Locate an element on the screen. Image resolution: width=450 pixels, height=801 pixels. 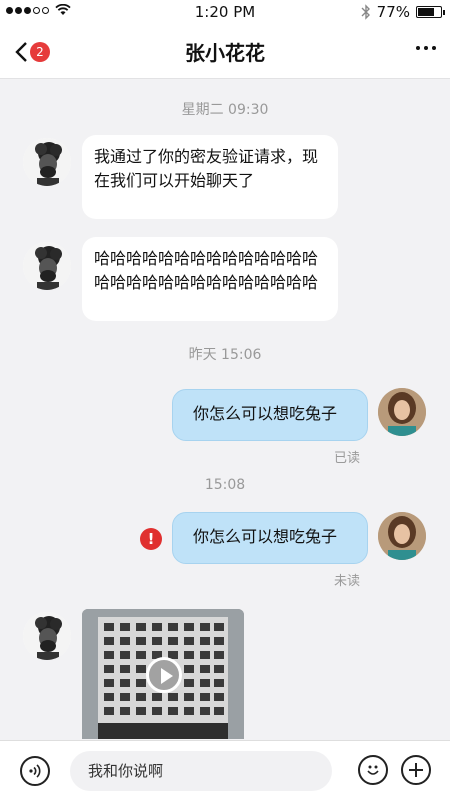
play-icon is located at coordinates (164, 675).